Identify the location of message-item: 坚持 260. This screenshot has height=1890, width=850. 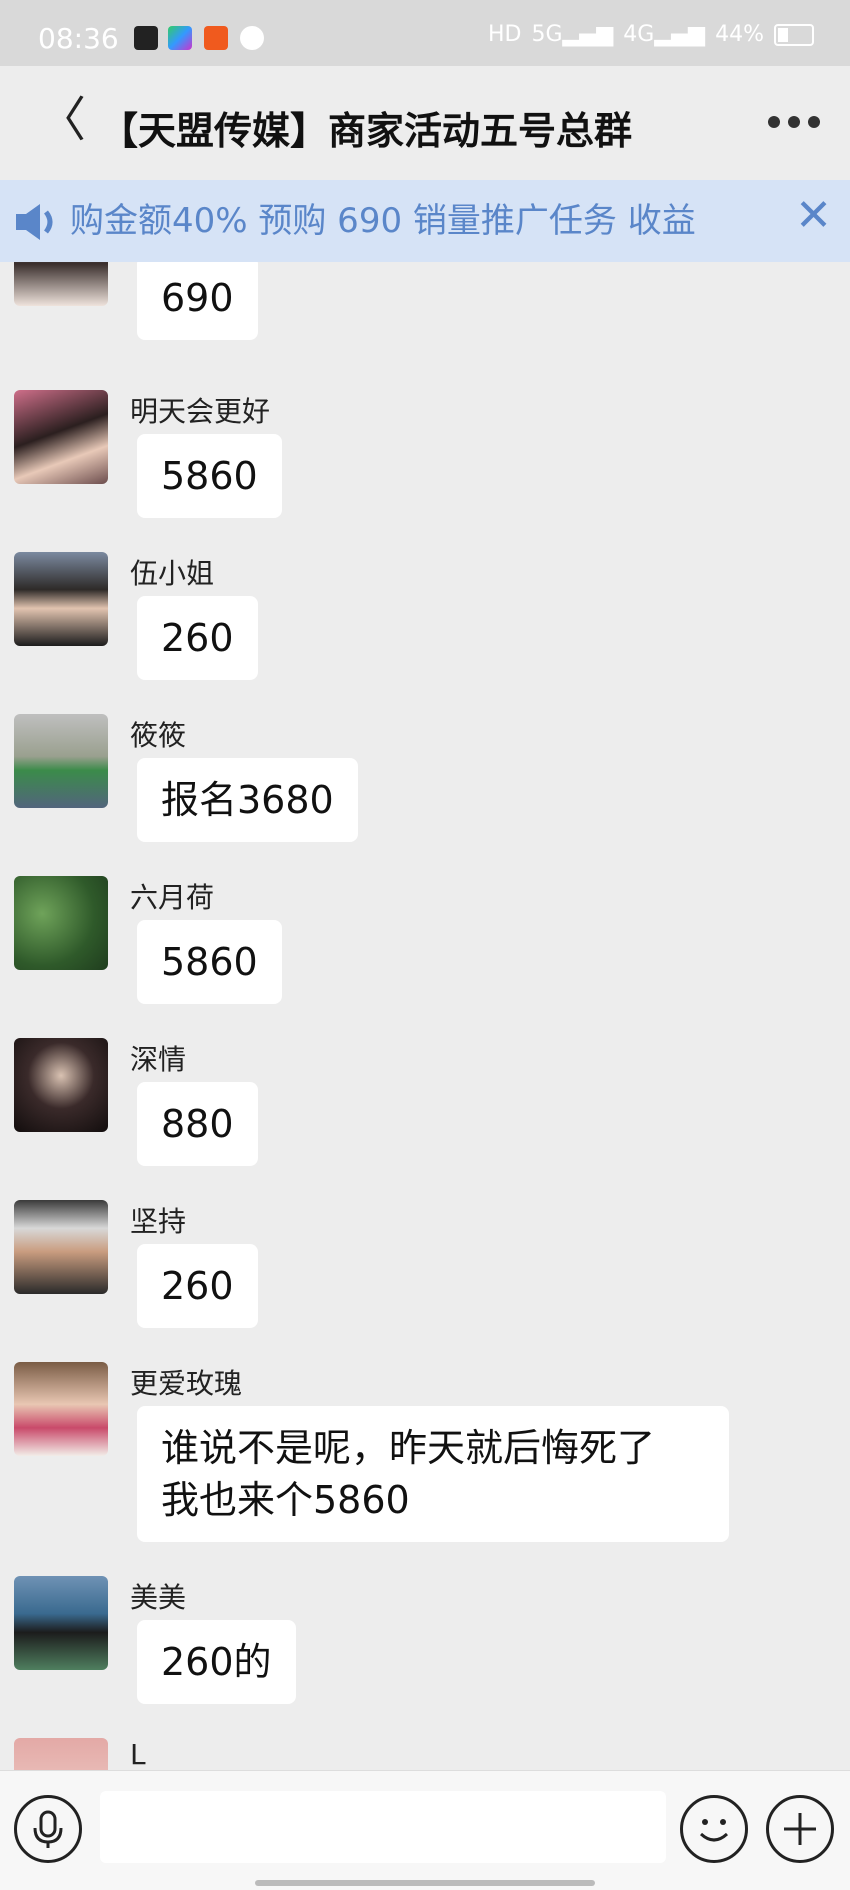
(425, 1268).